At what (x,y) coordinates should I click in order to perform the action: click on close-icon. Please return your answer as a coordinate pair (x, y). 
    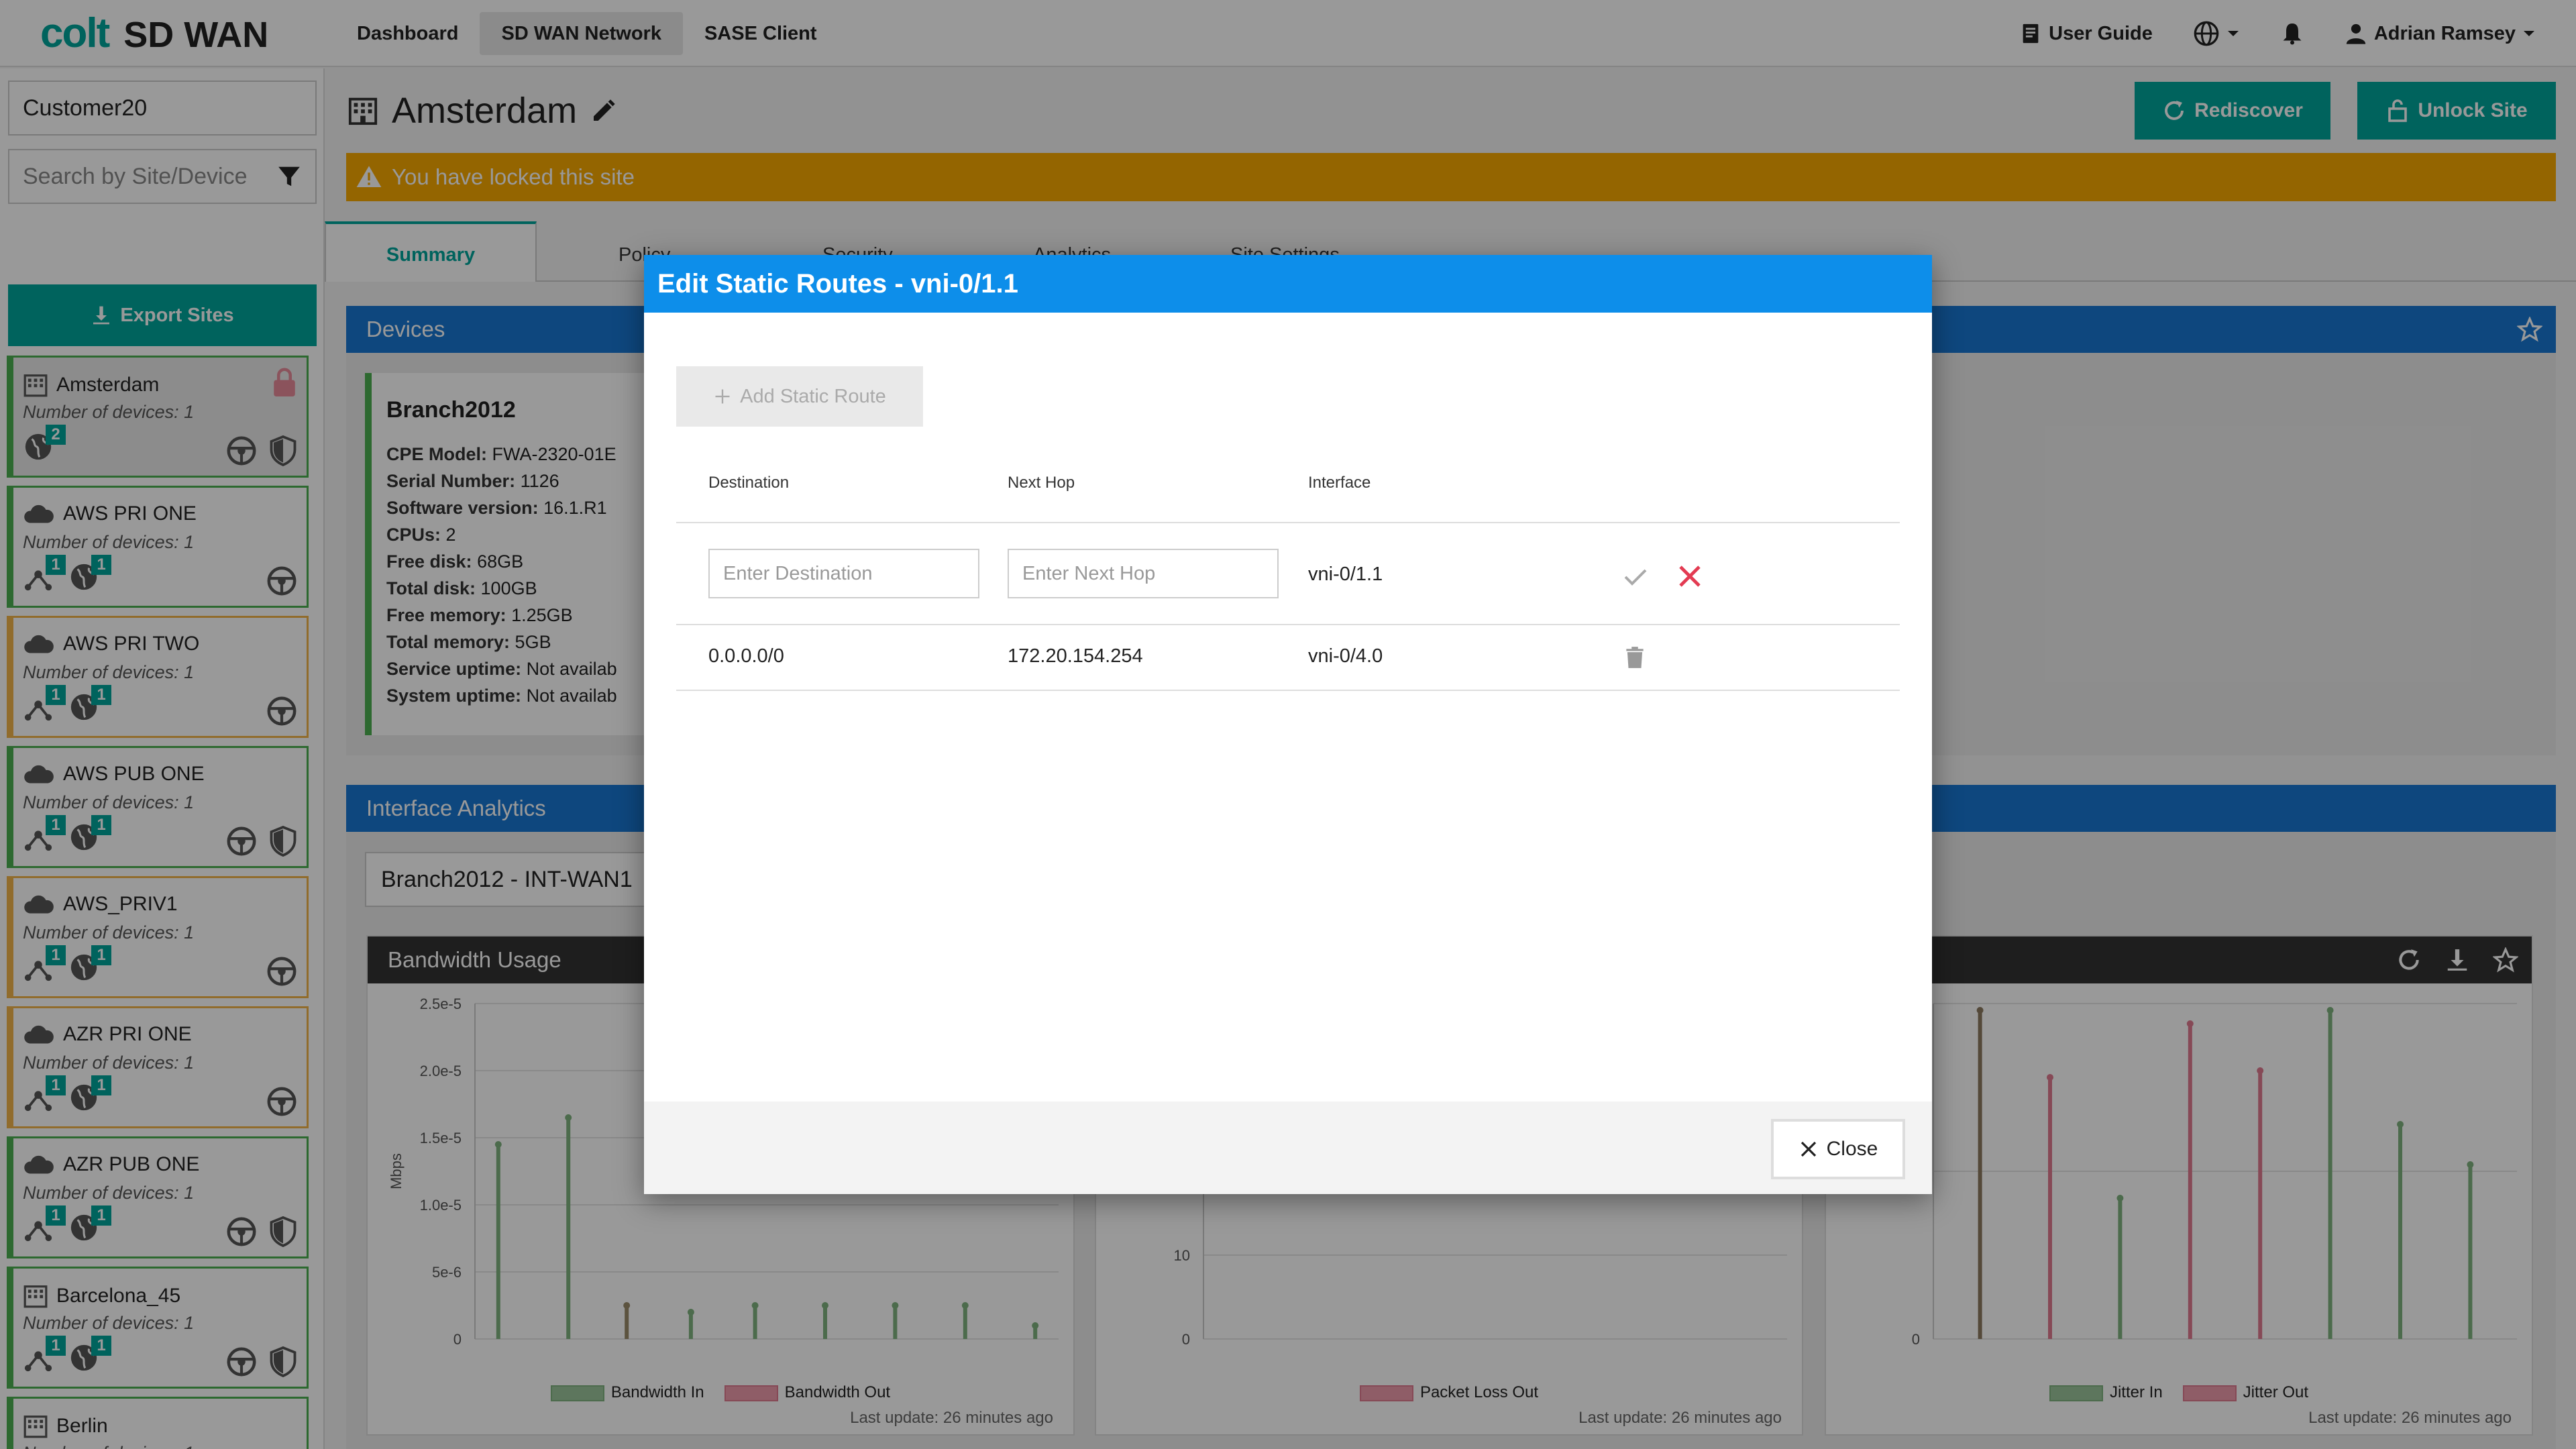
    Looking at the image, I should click on (1808, 1149).